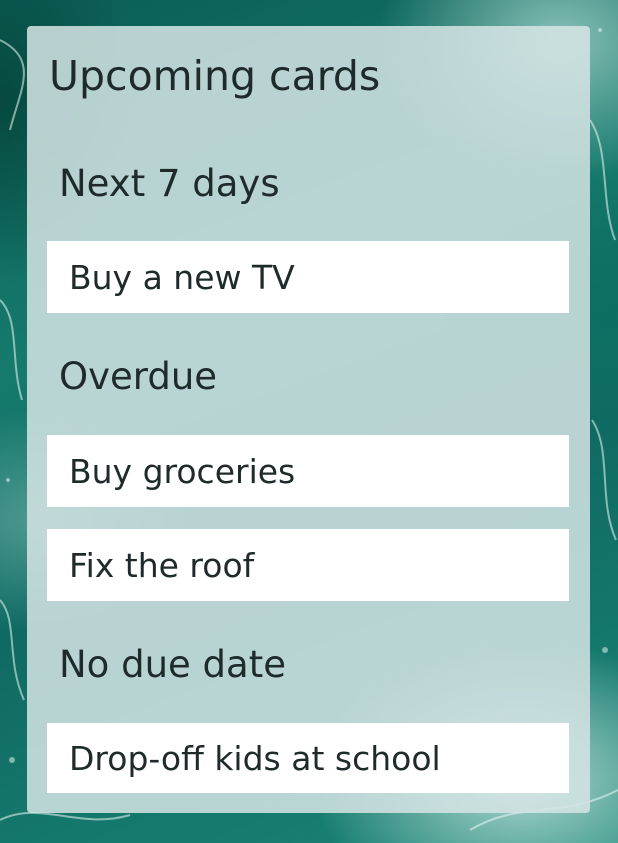 The image size is (618, 843). I want to click on card-title: Buy a new TV, so click(182, 277).